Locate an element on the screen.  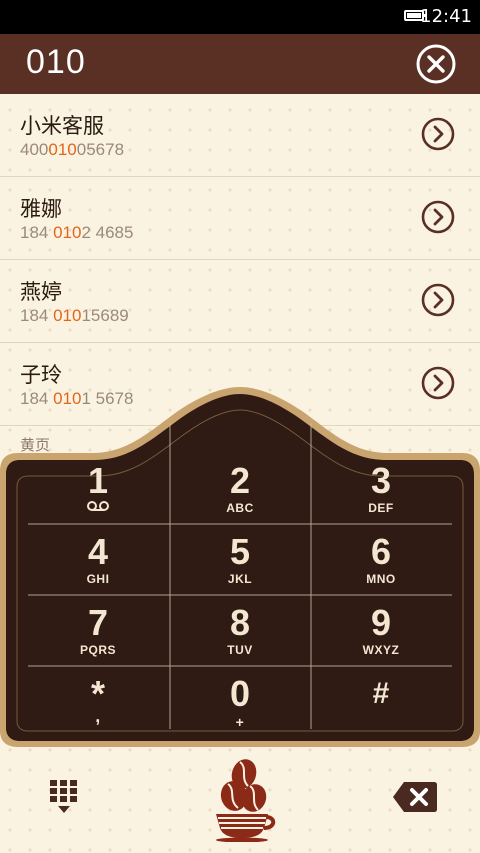
key-0: 0 + is located at coordinates (240, 701).